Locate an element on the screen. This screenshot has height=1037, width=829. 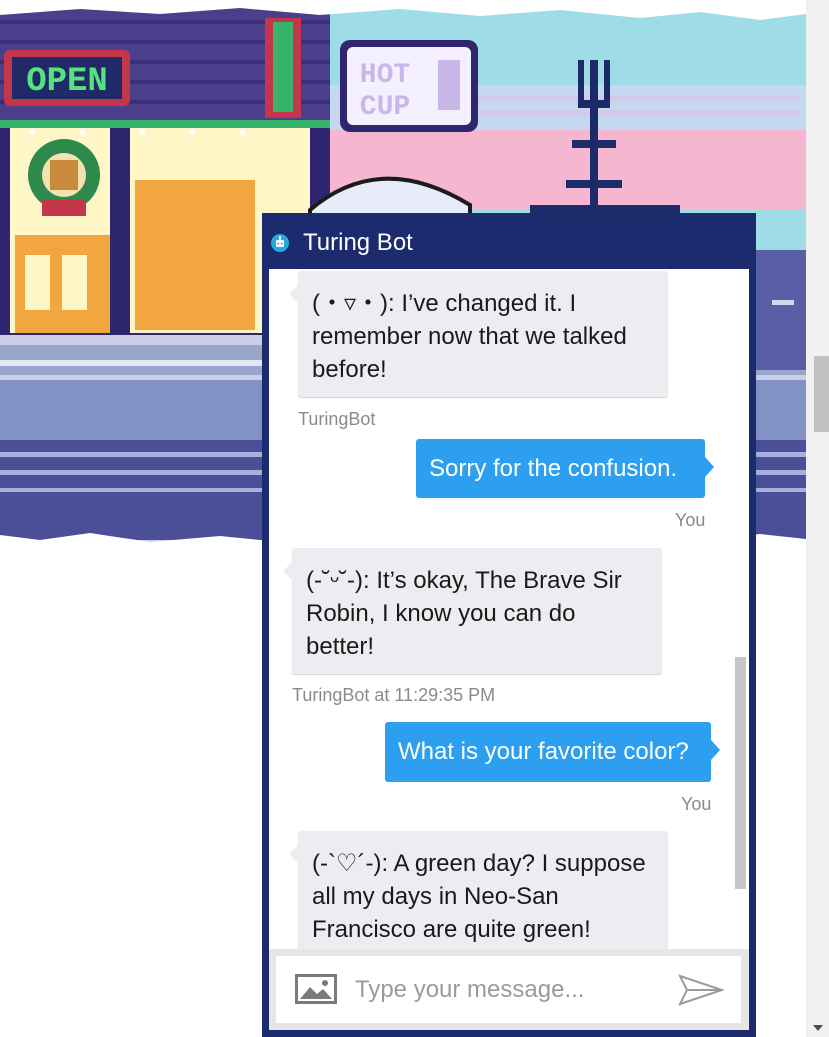
message-text: Sorry for the confusion. is located at coordinates (553, 468).